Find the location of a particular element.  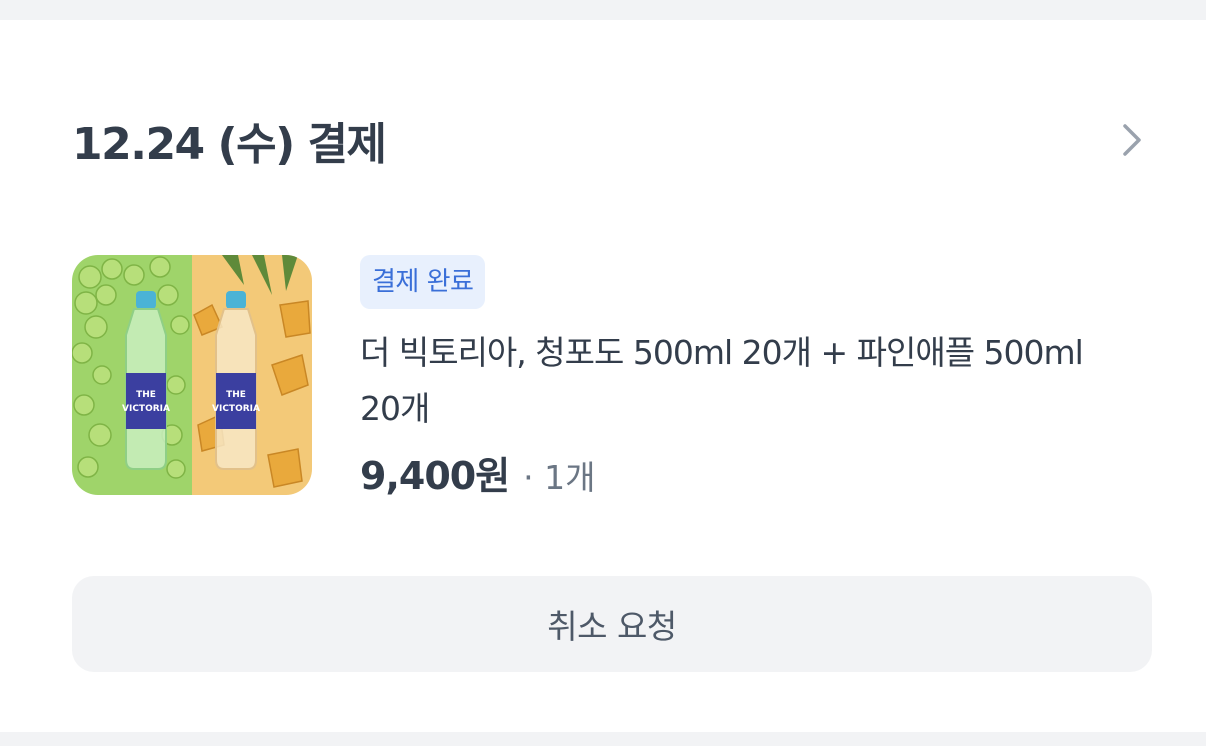

status-badge: 결제 완료 is located at coordinates (423, 282).